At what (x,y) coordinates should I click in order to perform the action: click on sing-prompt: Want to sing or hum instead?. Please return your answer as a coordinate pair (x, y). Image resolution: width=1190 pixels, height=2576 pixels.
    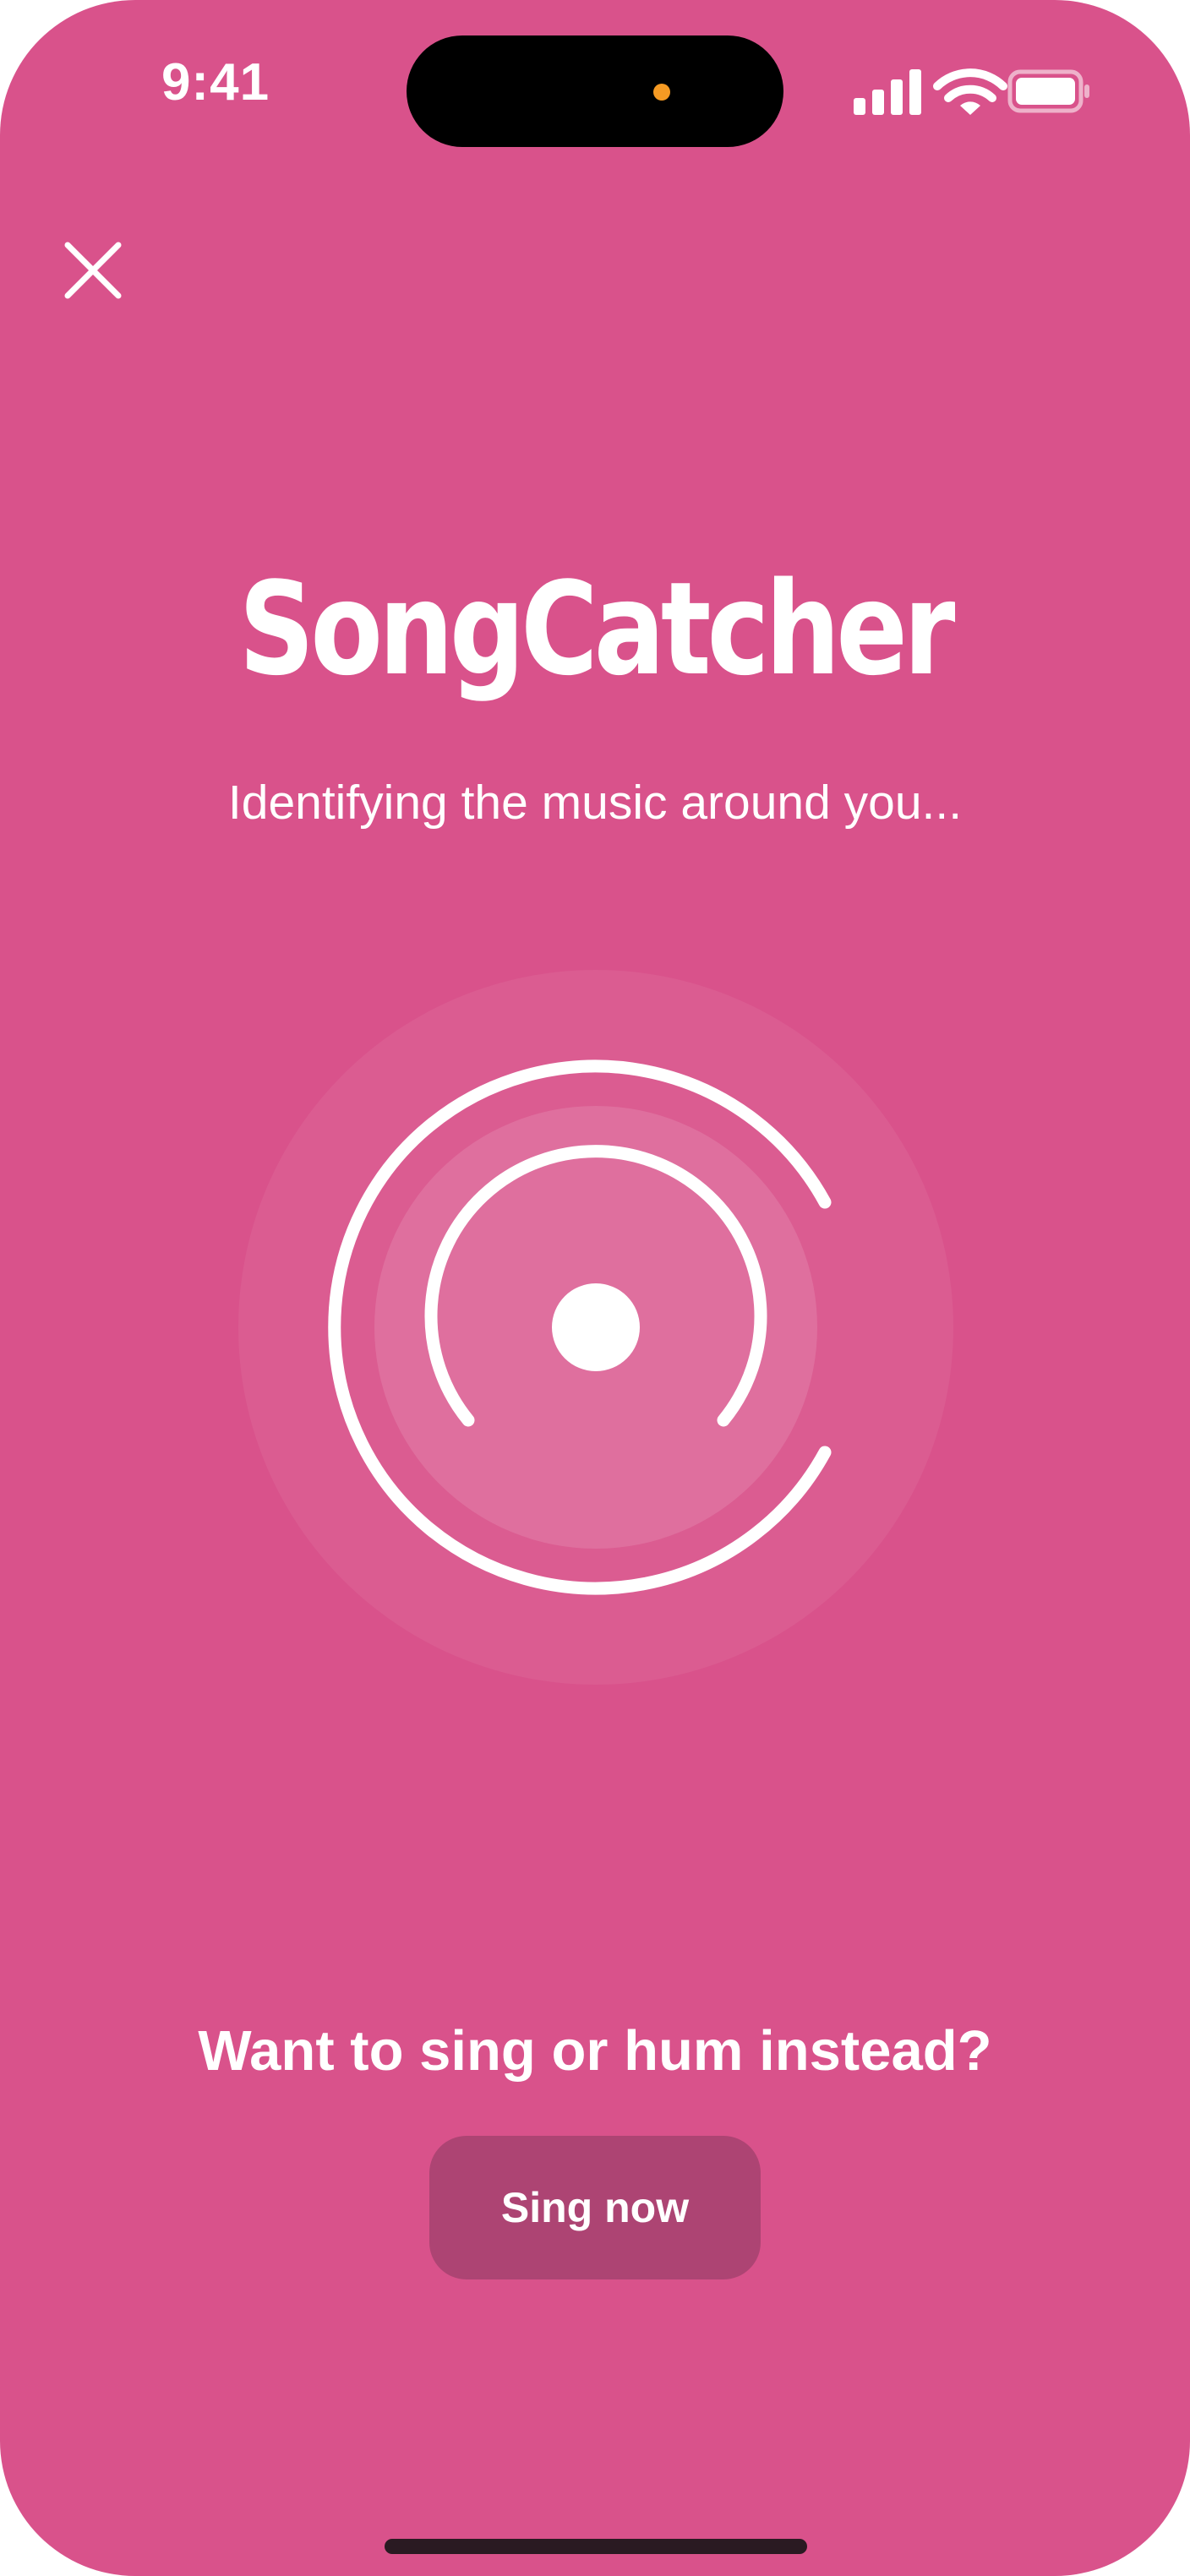
    Looking at the image, I should click on (595, 2051).